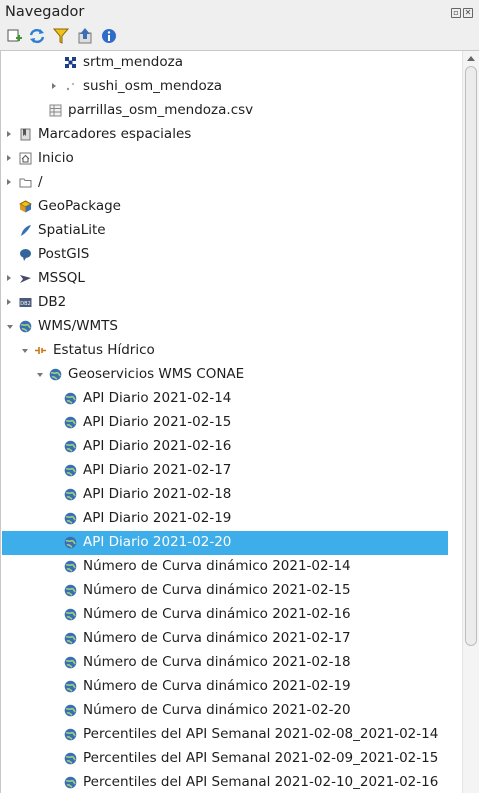 The height and width of the screenshot is (793, 479). What do you see at coordinates (157, 422) in the screenshot?
I see `tree-item-label: API Diario 2021-02-15` at bounding box center [157, 422].